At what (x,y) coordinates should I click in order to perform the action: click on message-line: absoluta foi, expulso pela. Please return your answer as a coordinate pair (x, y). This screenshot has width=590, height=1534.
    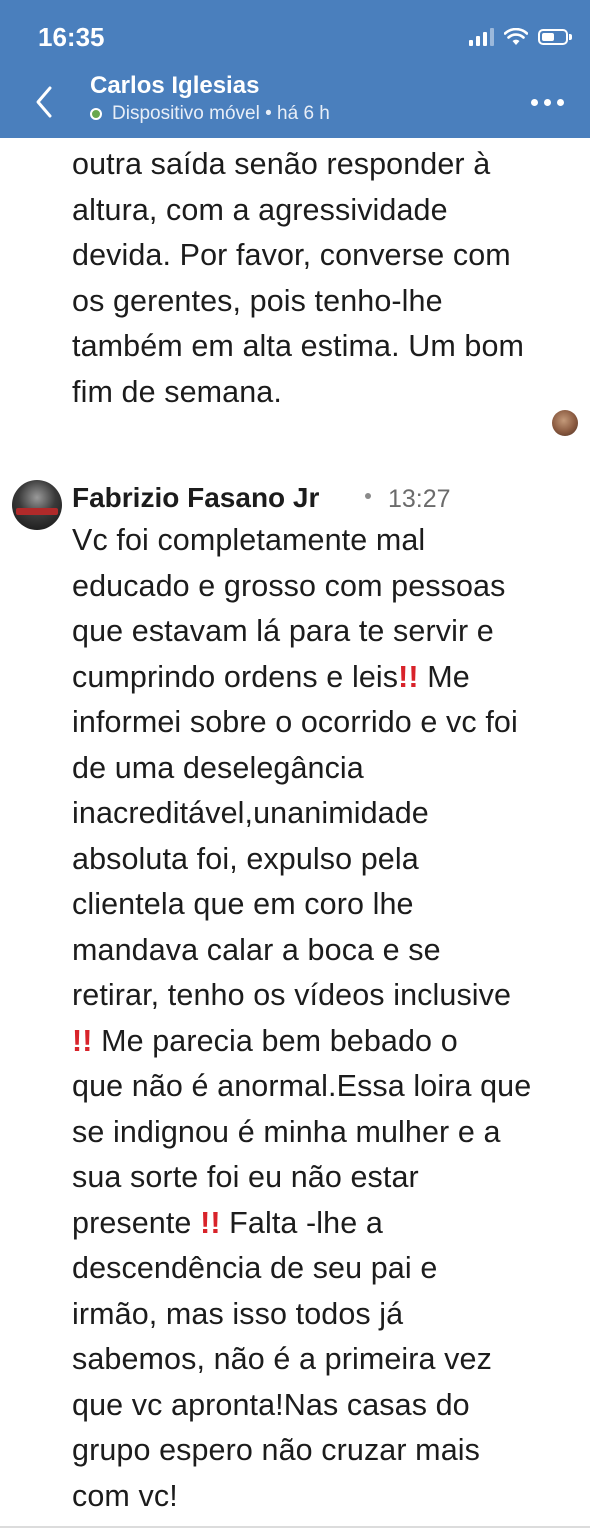
    Looking at the image, I should click on (245, 858).